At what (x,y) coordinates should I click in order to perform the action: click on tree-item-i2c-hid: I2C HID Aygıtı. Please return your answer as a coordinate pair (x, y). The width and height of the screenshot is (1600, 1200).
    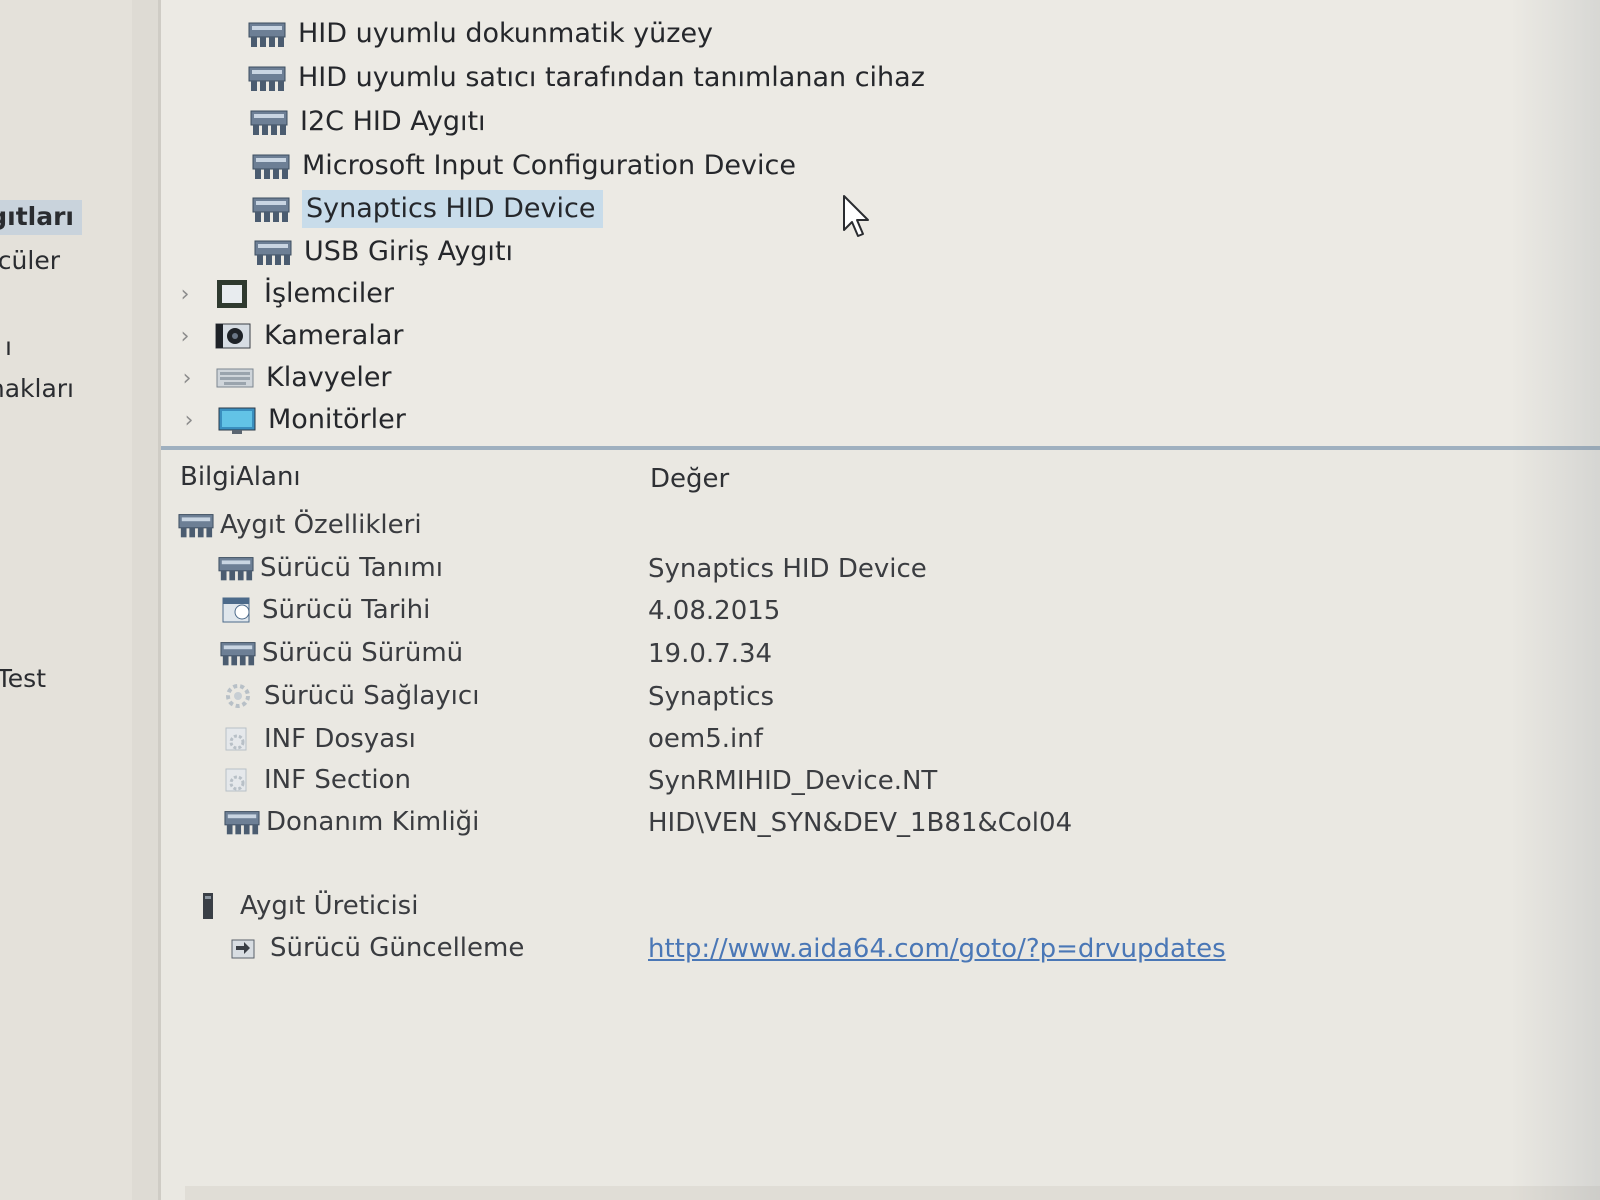
    Looking at the image, I should click on (368, 122).